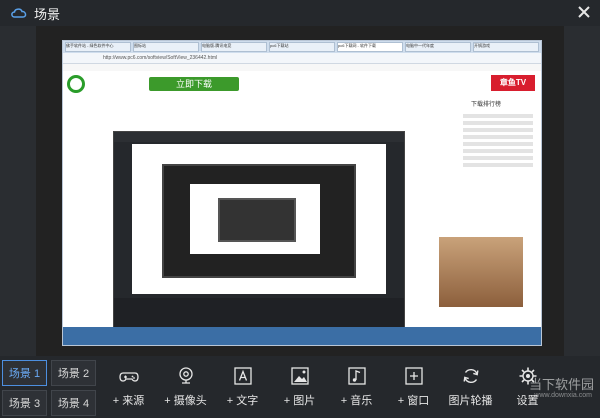 The width and height of the screenshot is (600, 418). Describe the element at coordinates (498, 140) in the screenshot. I see `rank-list` at that location.